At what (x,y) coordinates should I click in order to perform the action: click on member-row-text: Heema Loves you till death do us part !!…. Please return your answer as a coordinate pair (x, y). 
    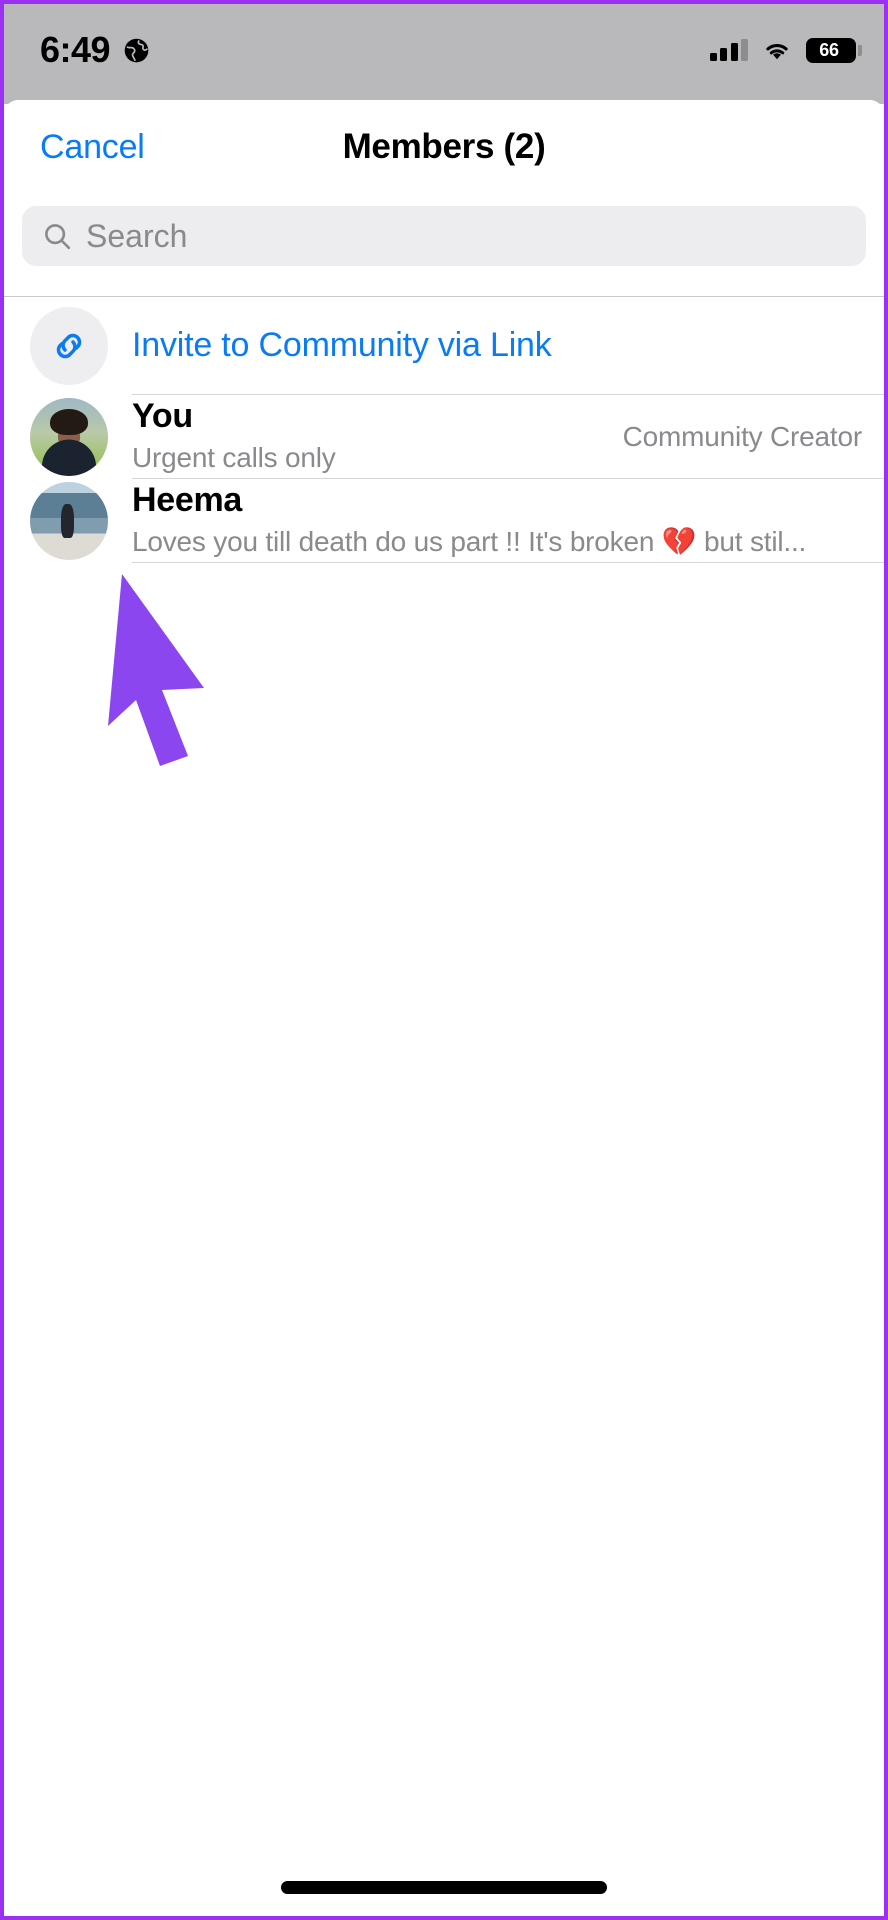
    Looking at the image, I should click on (497, 521).